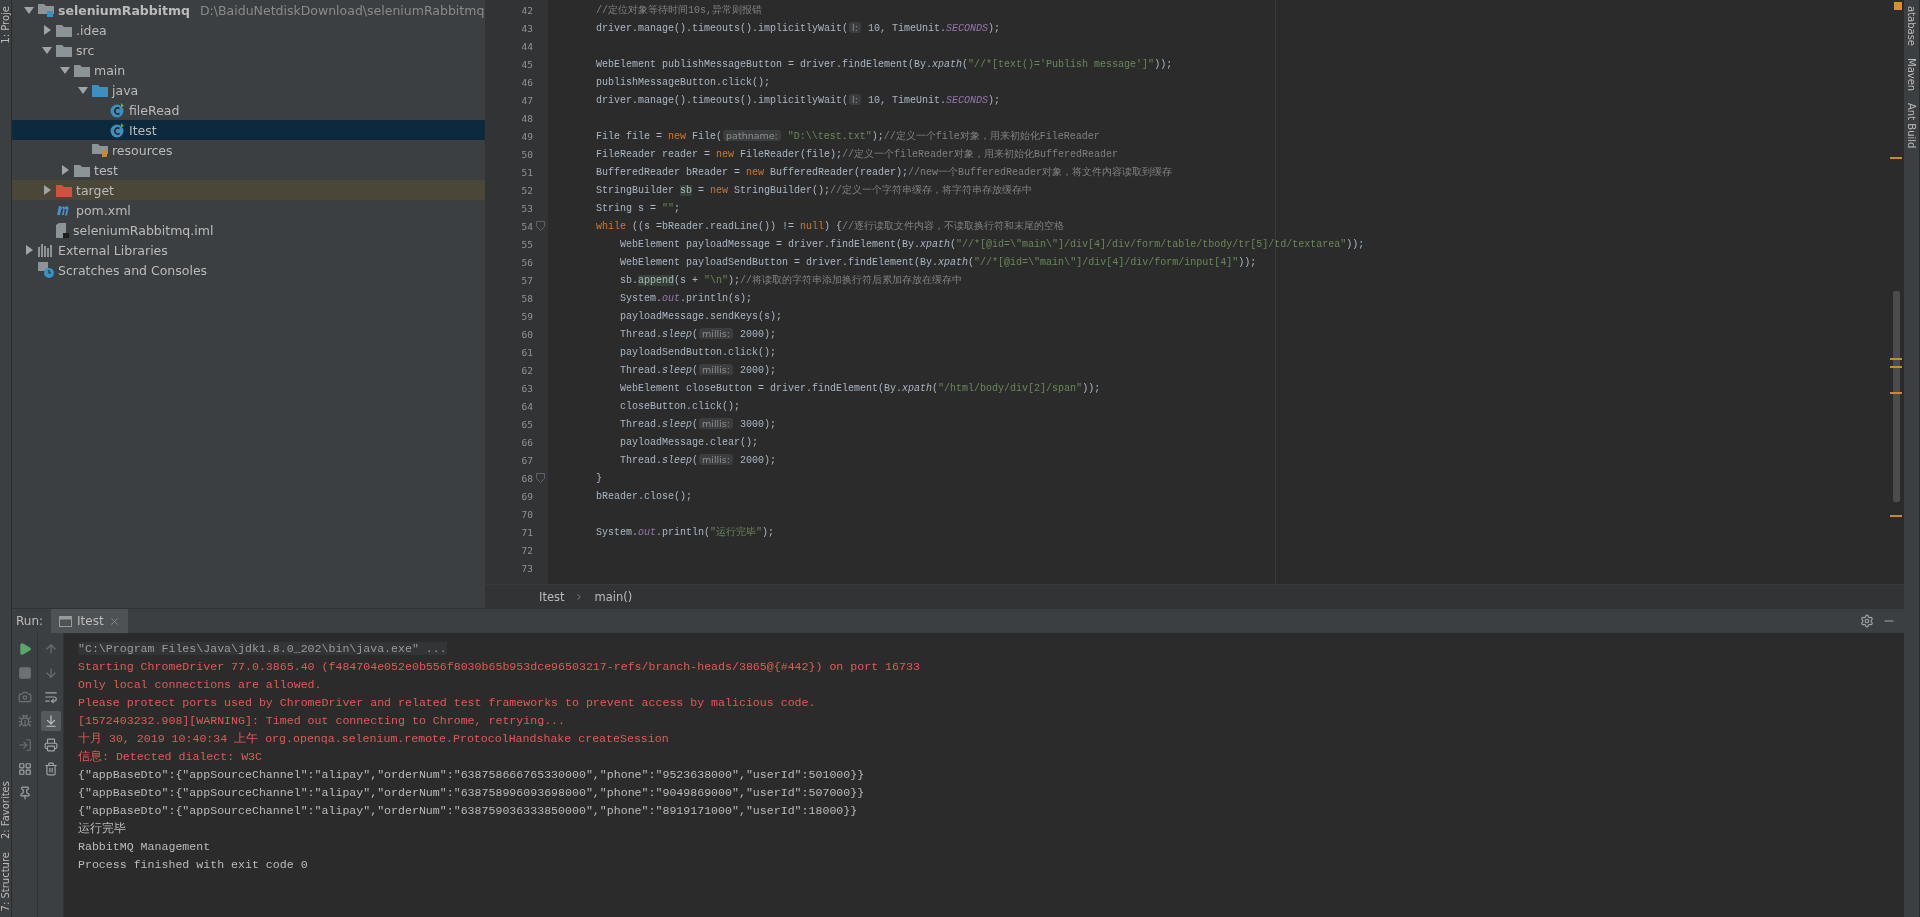 The width and height of the screenshot is (1920, 917). What do you see at coordinates (248, 190) in the screenshot?
I see `tree-item: target` at bounding box center [248, 190].